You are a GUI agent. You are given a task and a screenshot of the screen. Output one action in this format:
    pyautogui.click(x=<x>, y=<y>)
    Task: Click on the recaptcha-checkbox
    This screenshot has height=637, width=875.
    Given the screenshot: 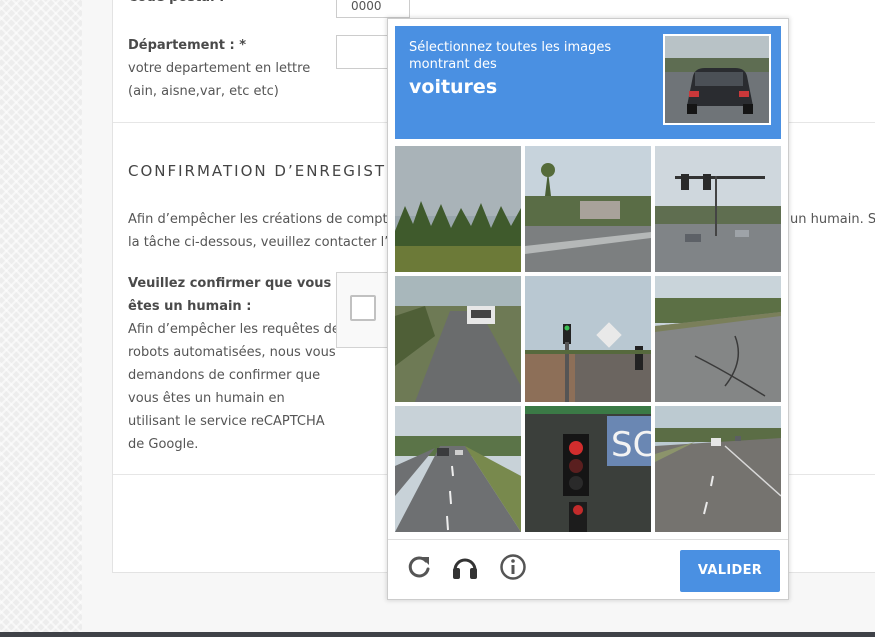 What is the action you would take?
    pyautogui.click(x=363, y=308)
    